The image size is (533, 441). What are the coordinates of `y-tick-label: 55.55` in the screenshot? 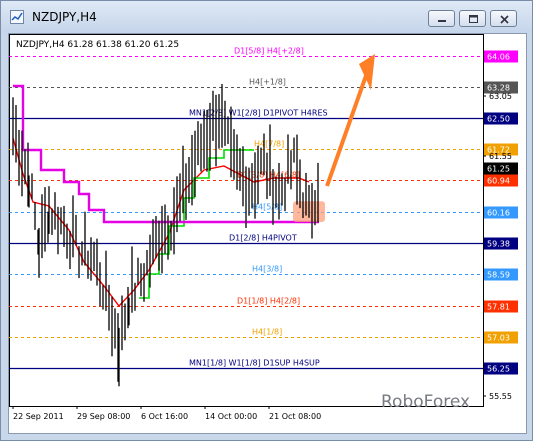 It's located at (500, 396).